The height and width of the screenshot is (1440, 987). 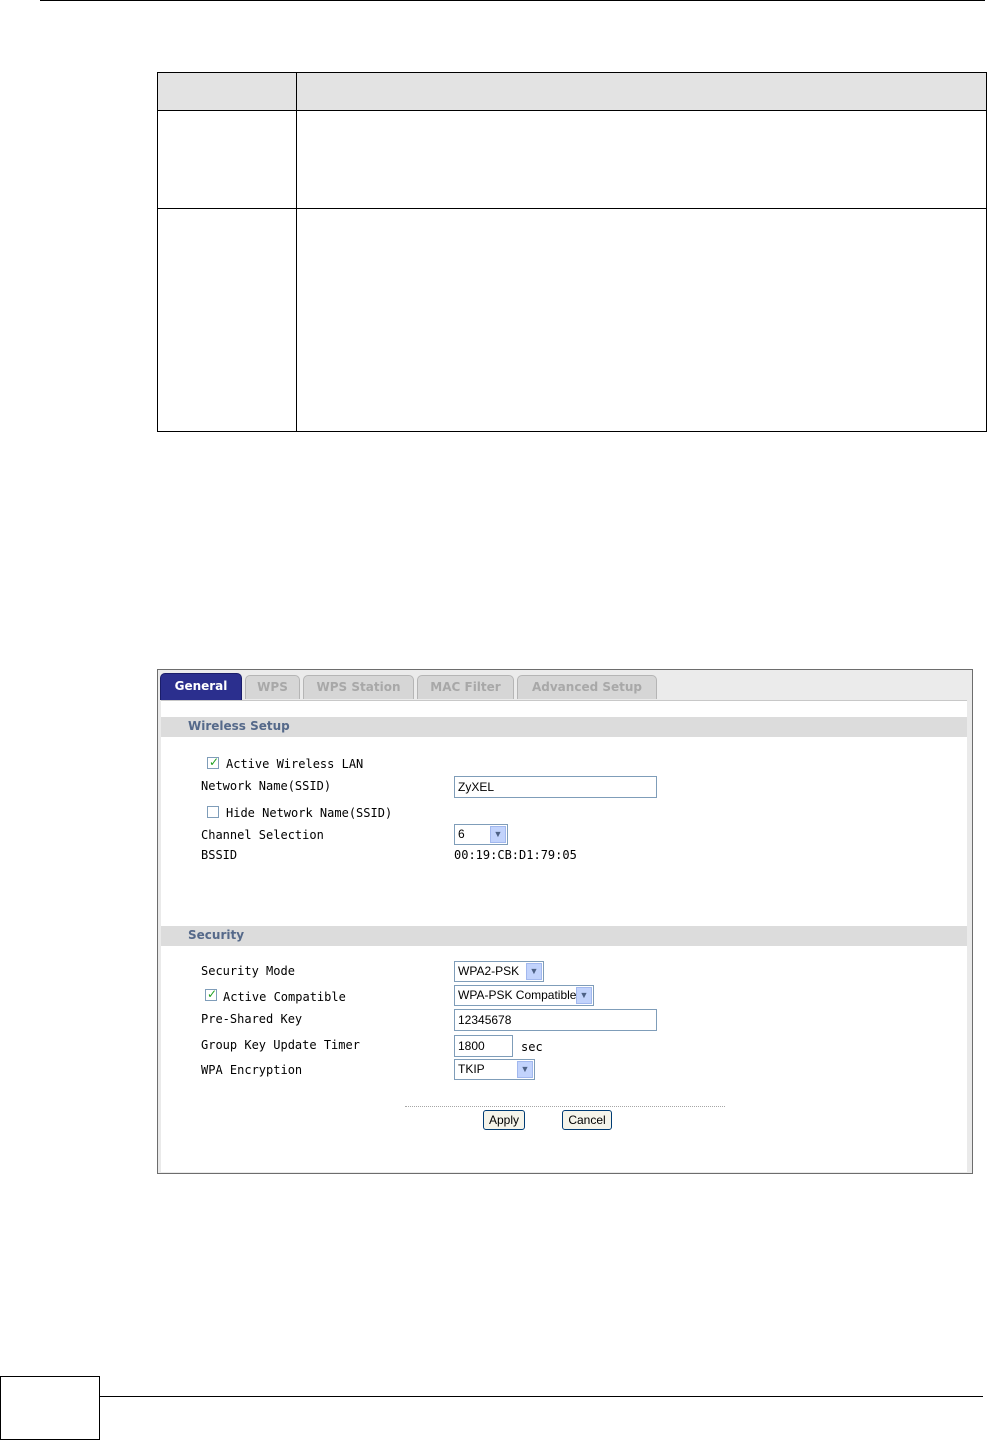 What do you see at coordinates (517, 995) in the screenshot?
I see `compatible-value: WPA-PSK Compatible` at bounding box center [517, 995].